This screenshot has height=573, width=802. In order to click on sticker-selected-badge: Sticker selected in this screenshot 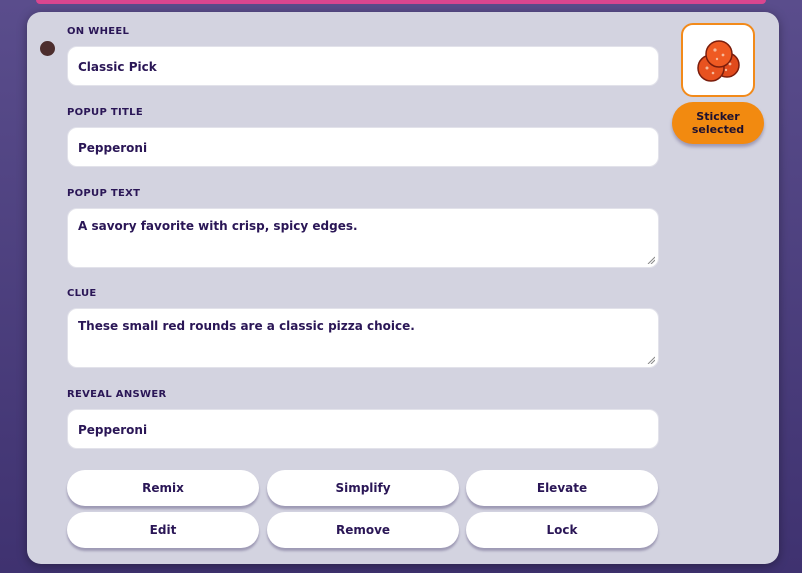, I will do `click(718, 123)`.